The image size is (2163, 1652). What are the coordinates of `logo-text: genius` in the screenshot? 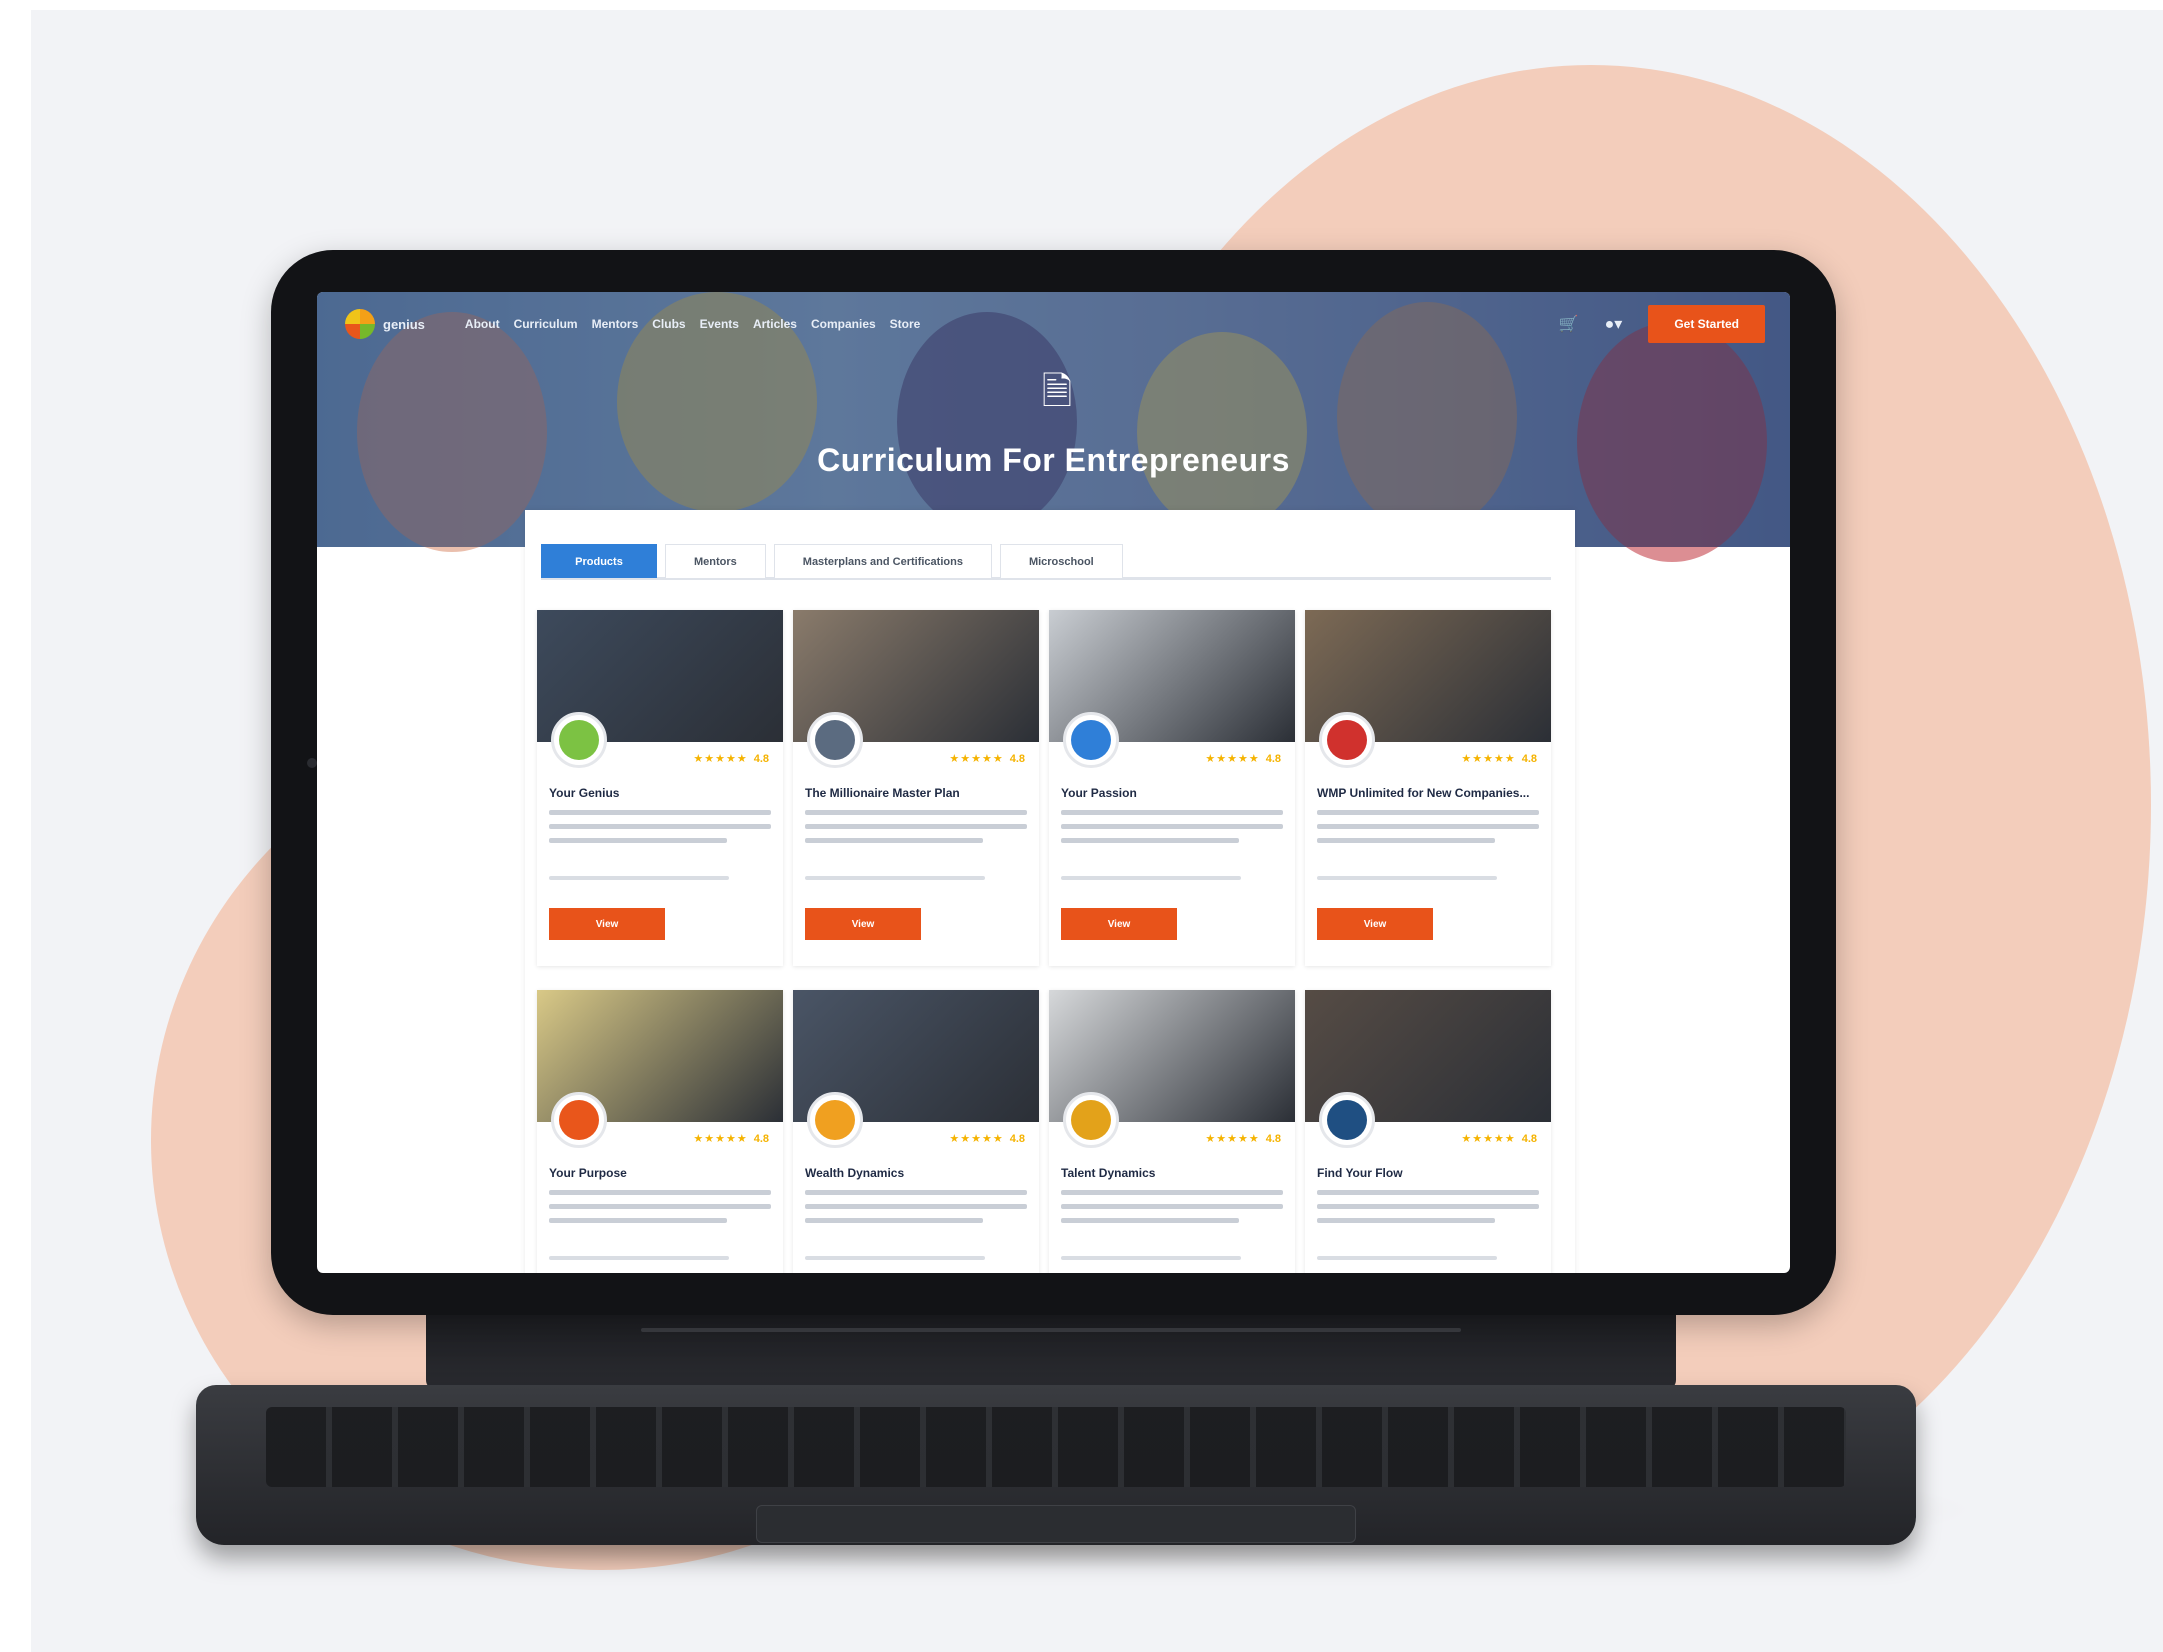 It's located at (404, 324).